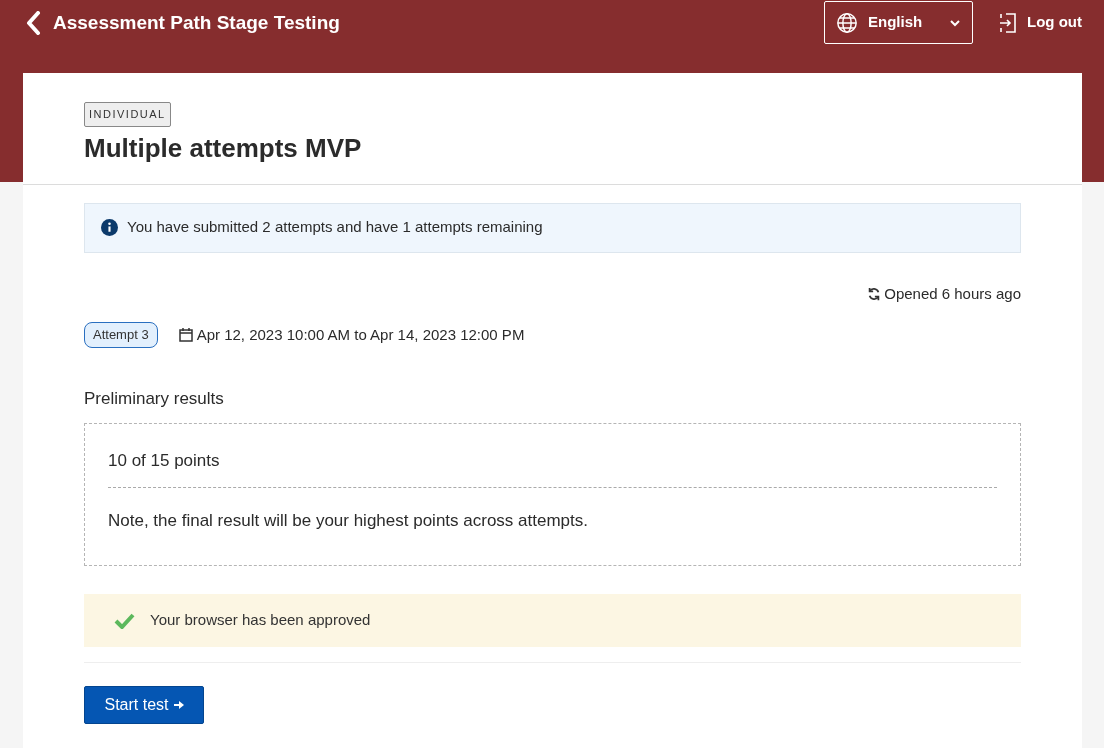 This screenshot has height=748, width=1104. What do you see at coordinates (898, 22) in the screenshot?
I see `language-dropdown: English` at bounding box center [898, 22].